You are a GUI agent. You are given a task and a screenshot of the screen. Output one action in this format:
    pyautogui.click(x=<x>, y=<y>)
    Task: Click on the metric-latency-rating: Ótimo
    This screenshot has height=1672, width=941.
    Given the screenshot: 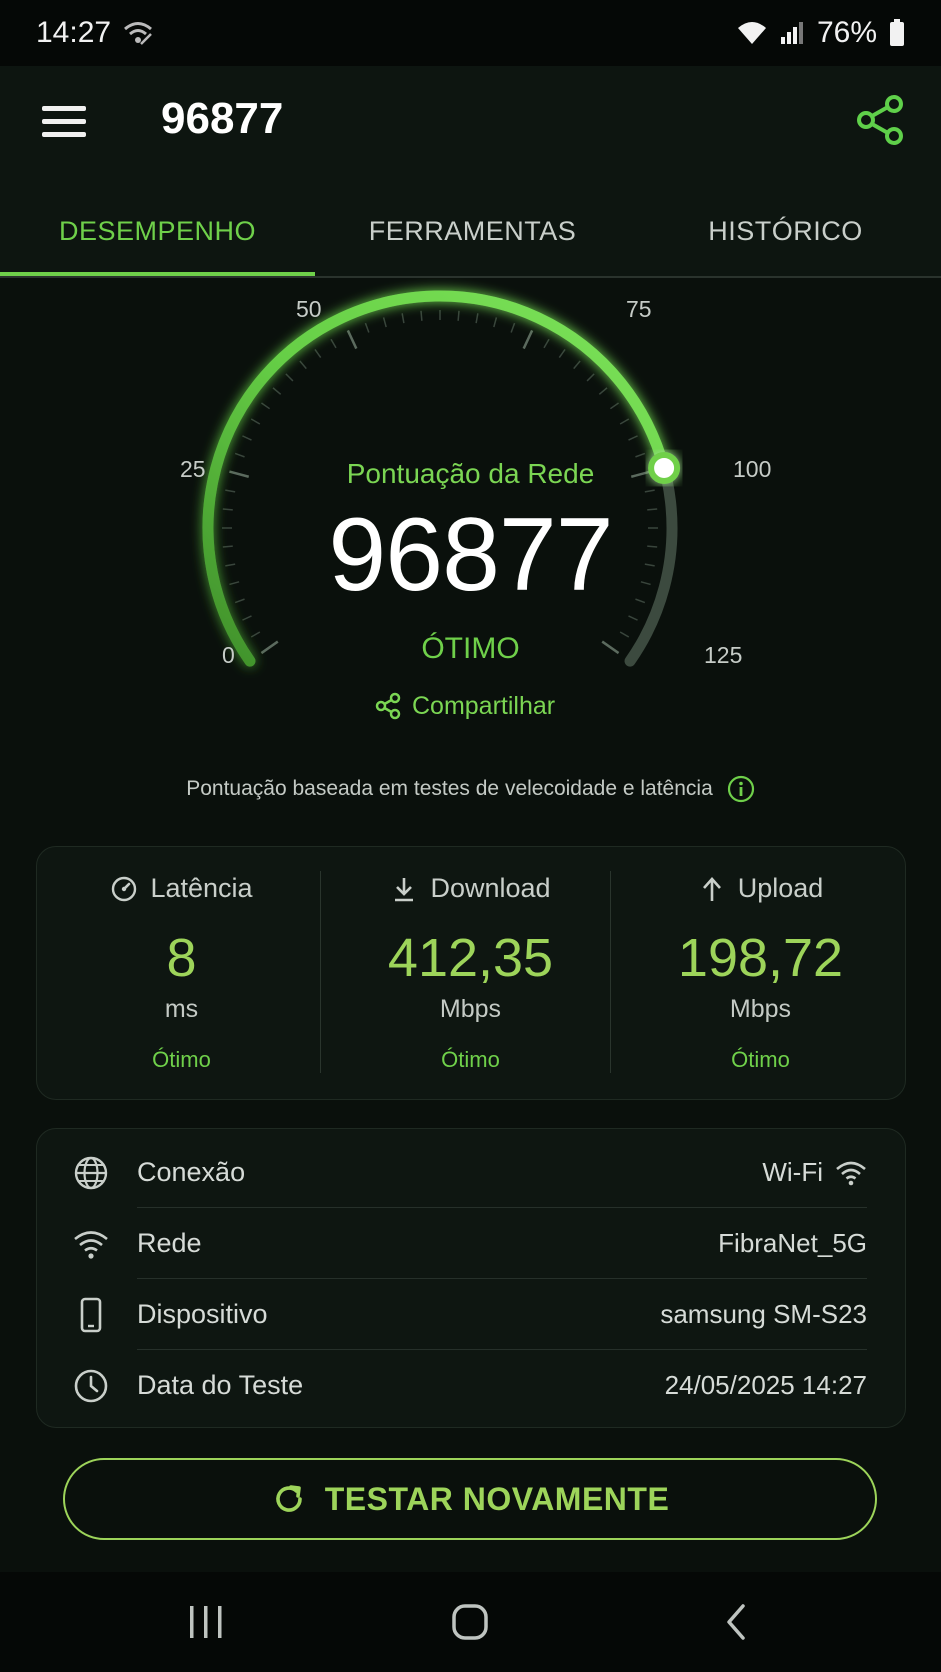 What is the action you would take?
    pyautogui.click(x=181, y=1059)
    